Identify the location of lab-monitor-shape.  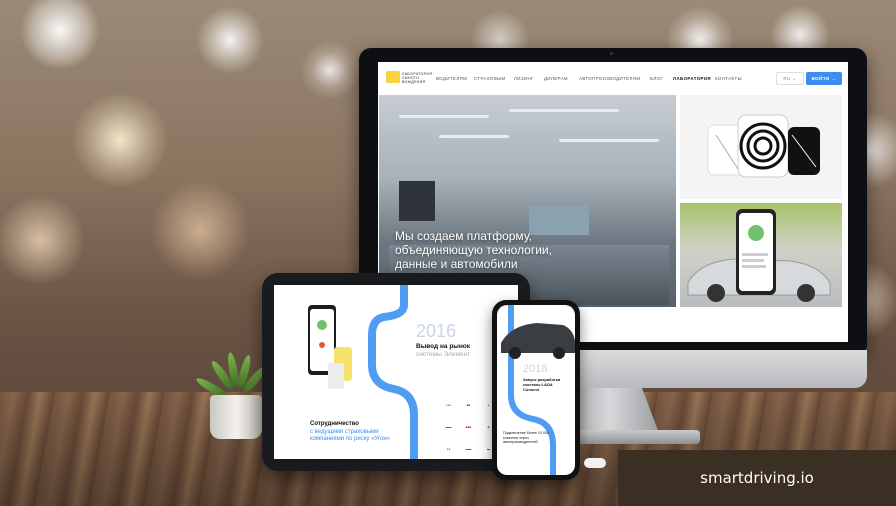
(417, 201).